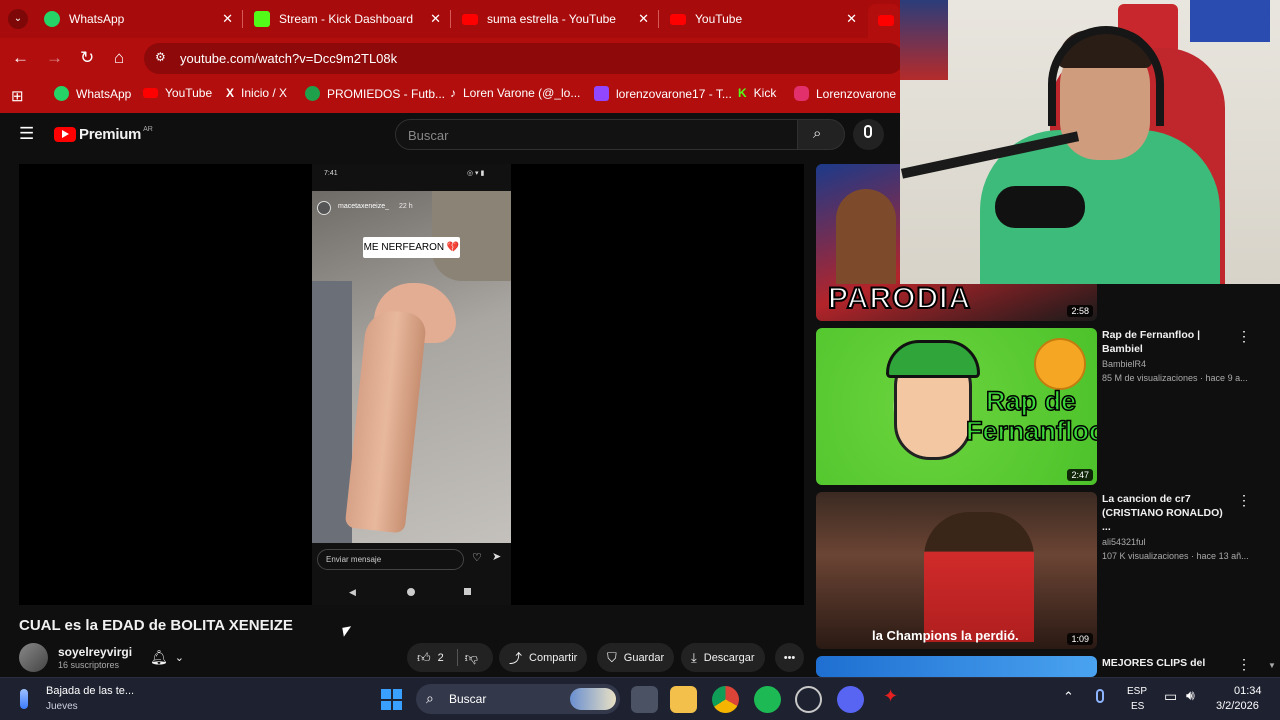 The image size is (1280, 720). Describe the element at coordinates (137, 19) in the screenshot. I see `tab-whatsapp: WhatsApp ✕` at that location.